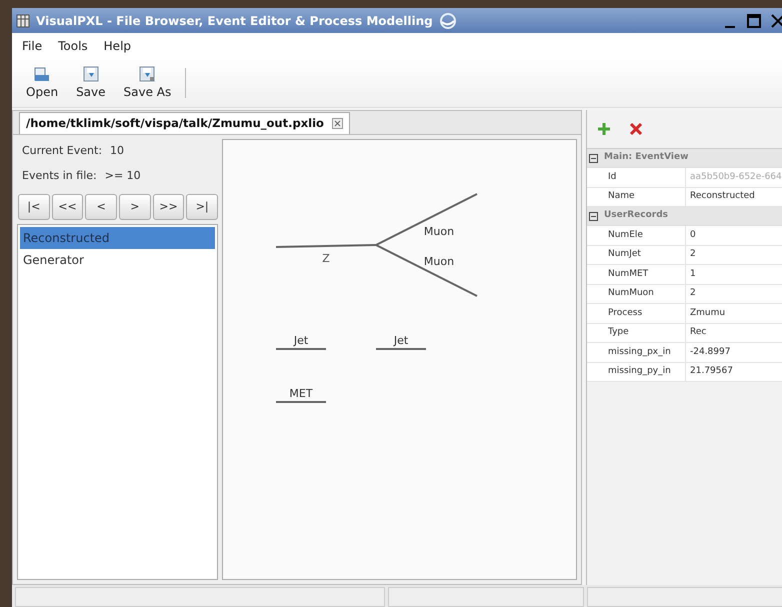 The image size is (782, 607). What do you see at coordinates (337, 123) in the screenshot?
I see `close-tab-icon` at bounding box center [337, 123].